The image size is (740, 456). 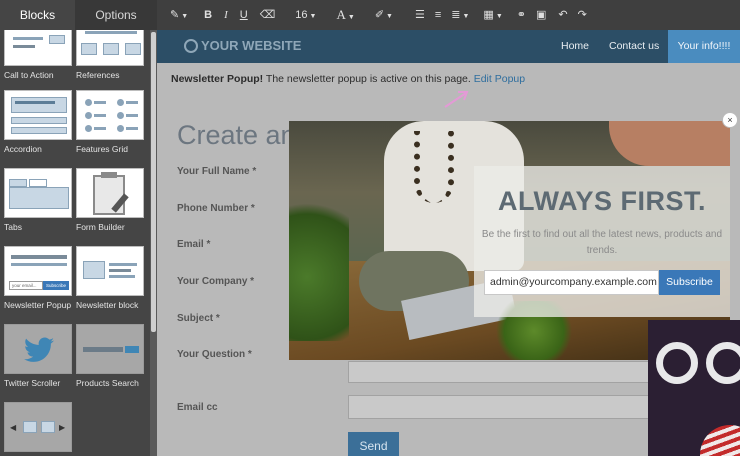 What do you see at coordinates (23, 149) in the screenshot?
I see `block-label: Accordion` at bounding box center [23, 149].